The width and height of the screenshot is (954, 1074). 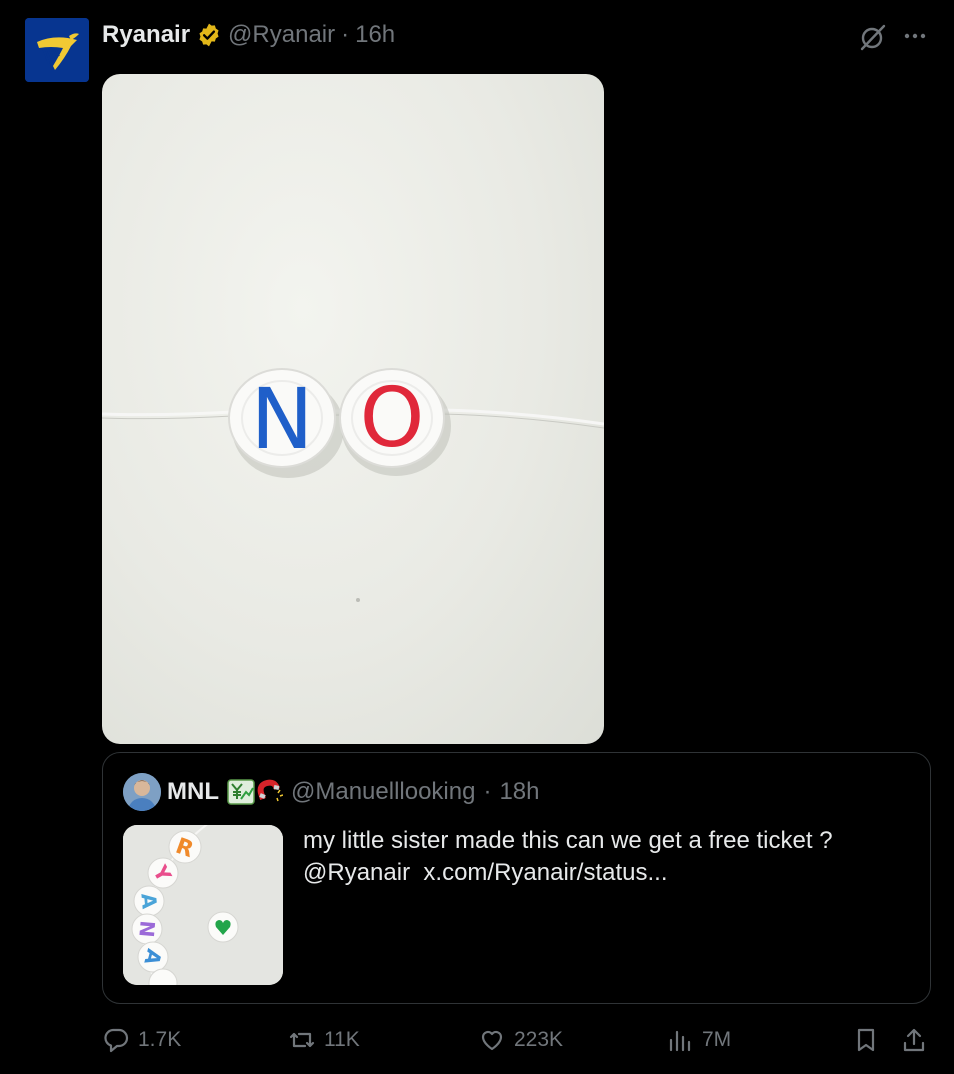 I want to click on tweet-actions: 1.7K 11K 223K 7M, so click(x=517, y=1040).